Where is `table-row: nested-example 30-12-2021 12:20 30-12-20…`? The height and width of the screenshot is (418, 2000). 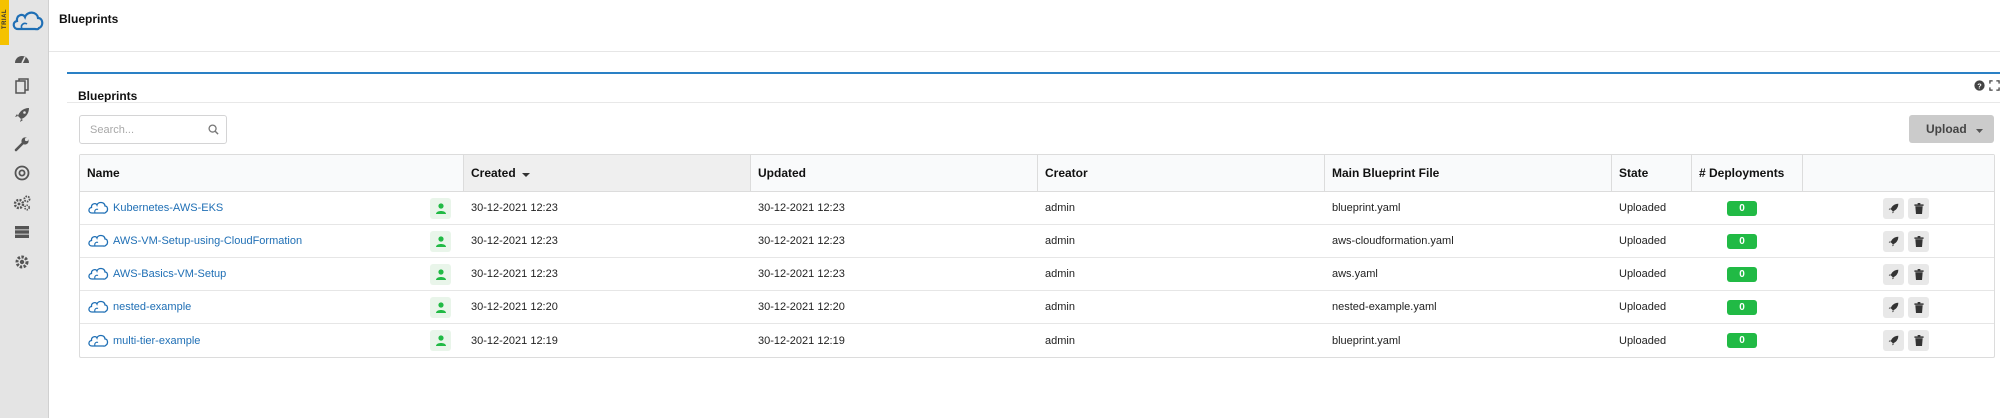 table-row: nested-example 30-12-2021 12:20 30-12-20… is located at coordinates (1037, 307).